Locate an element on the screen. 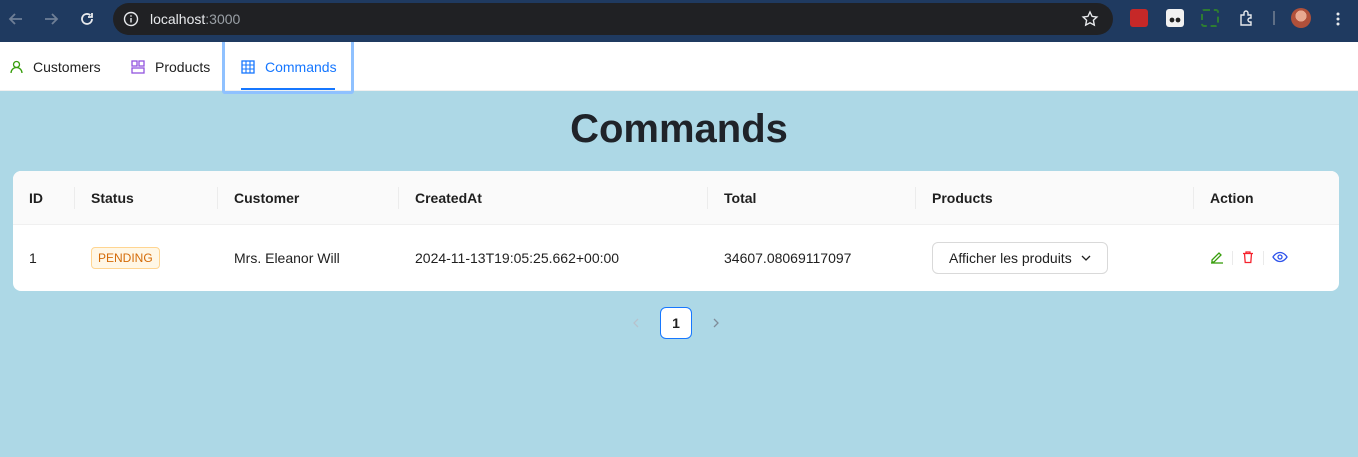 Image resolution: width=1358 pixels, height=457 pixels. pagination-page-1: 1 is located at coordinates (676, 323).